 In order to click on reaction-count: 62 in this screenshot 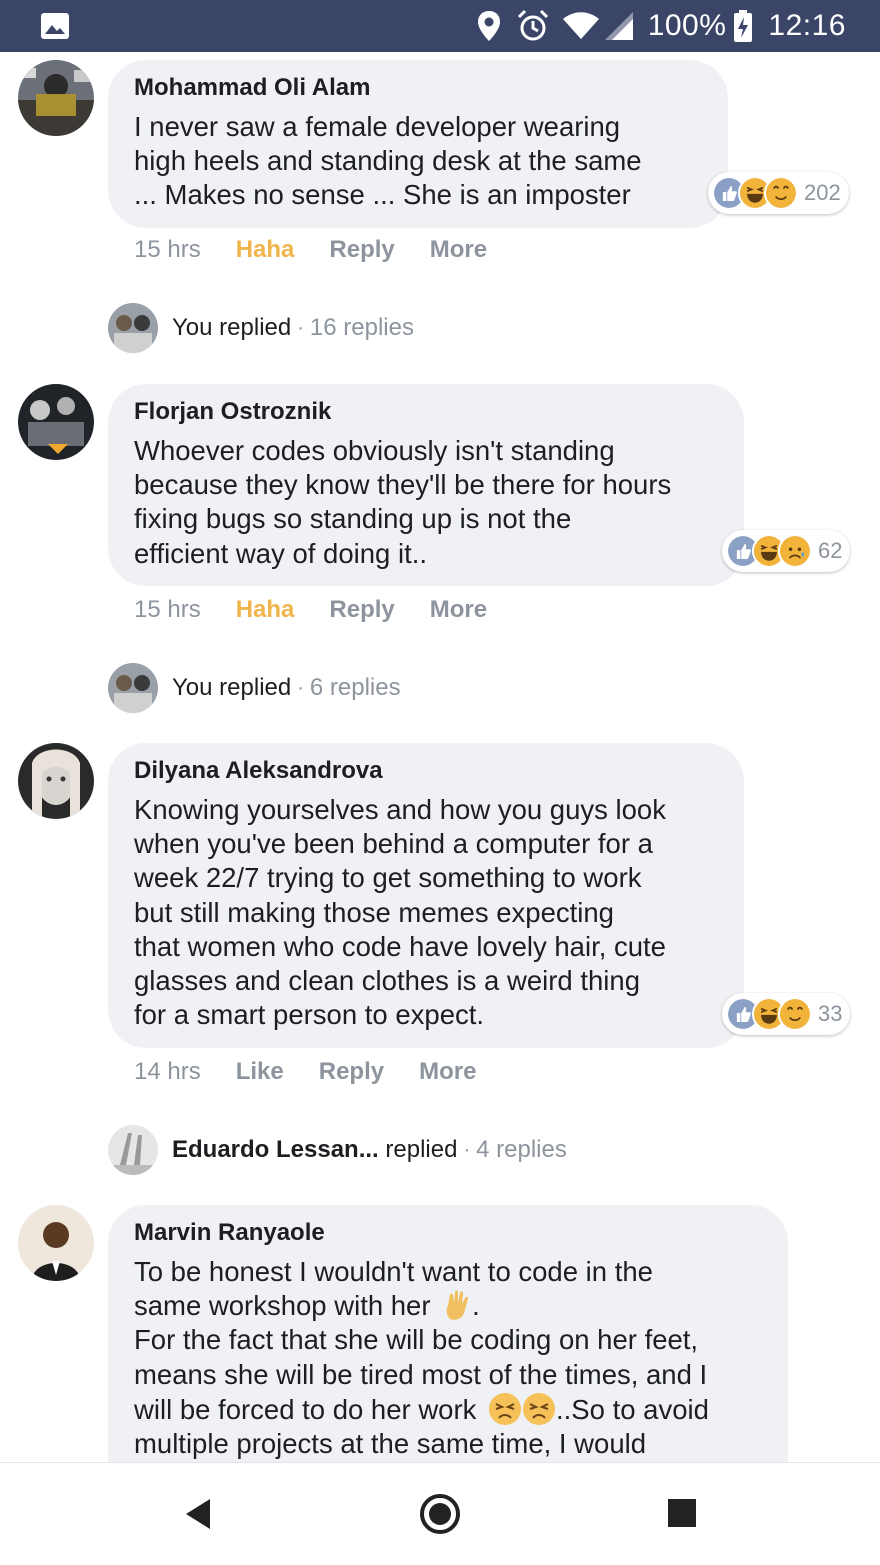, I will do `click(830, 550)`.